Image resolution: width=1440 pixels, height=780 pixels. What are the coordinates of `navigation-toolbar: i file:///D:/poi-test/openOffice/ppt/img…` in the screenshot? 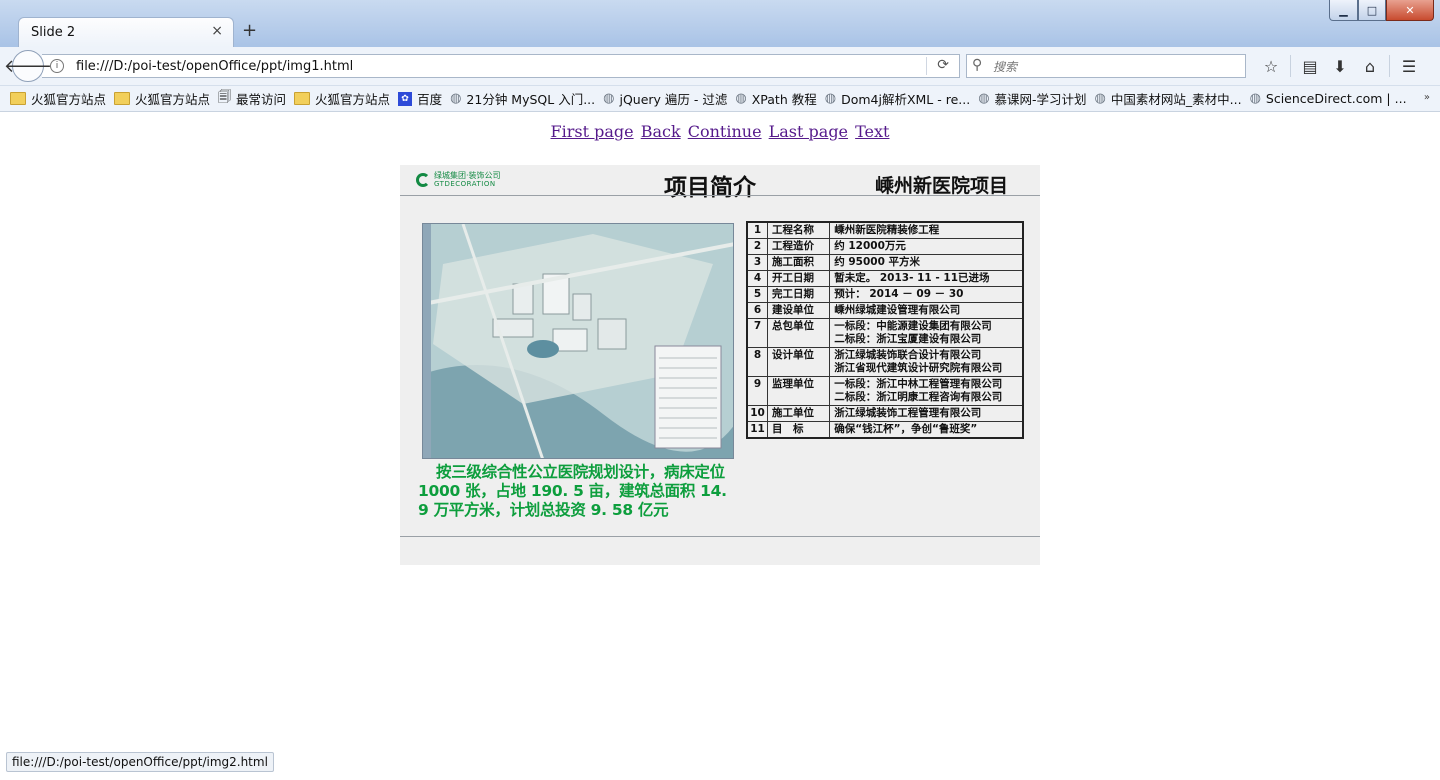 It's located at (720, 66).